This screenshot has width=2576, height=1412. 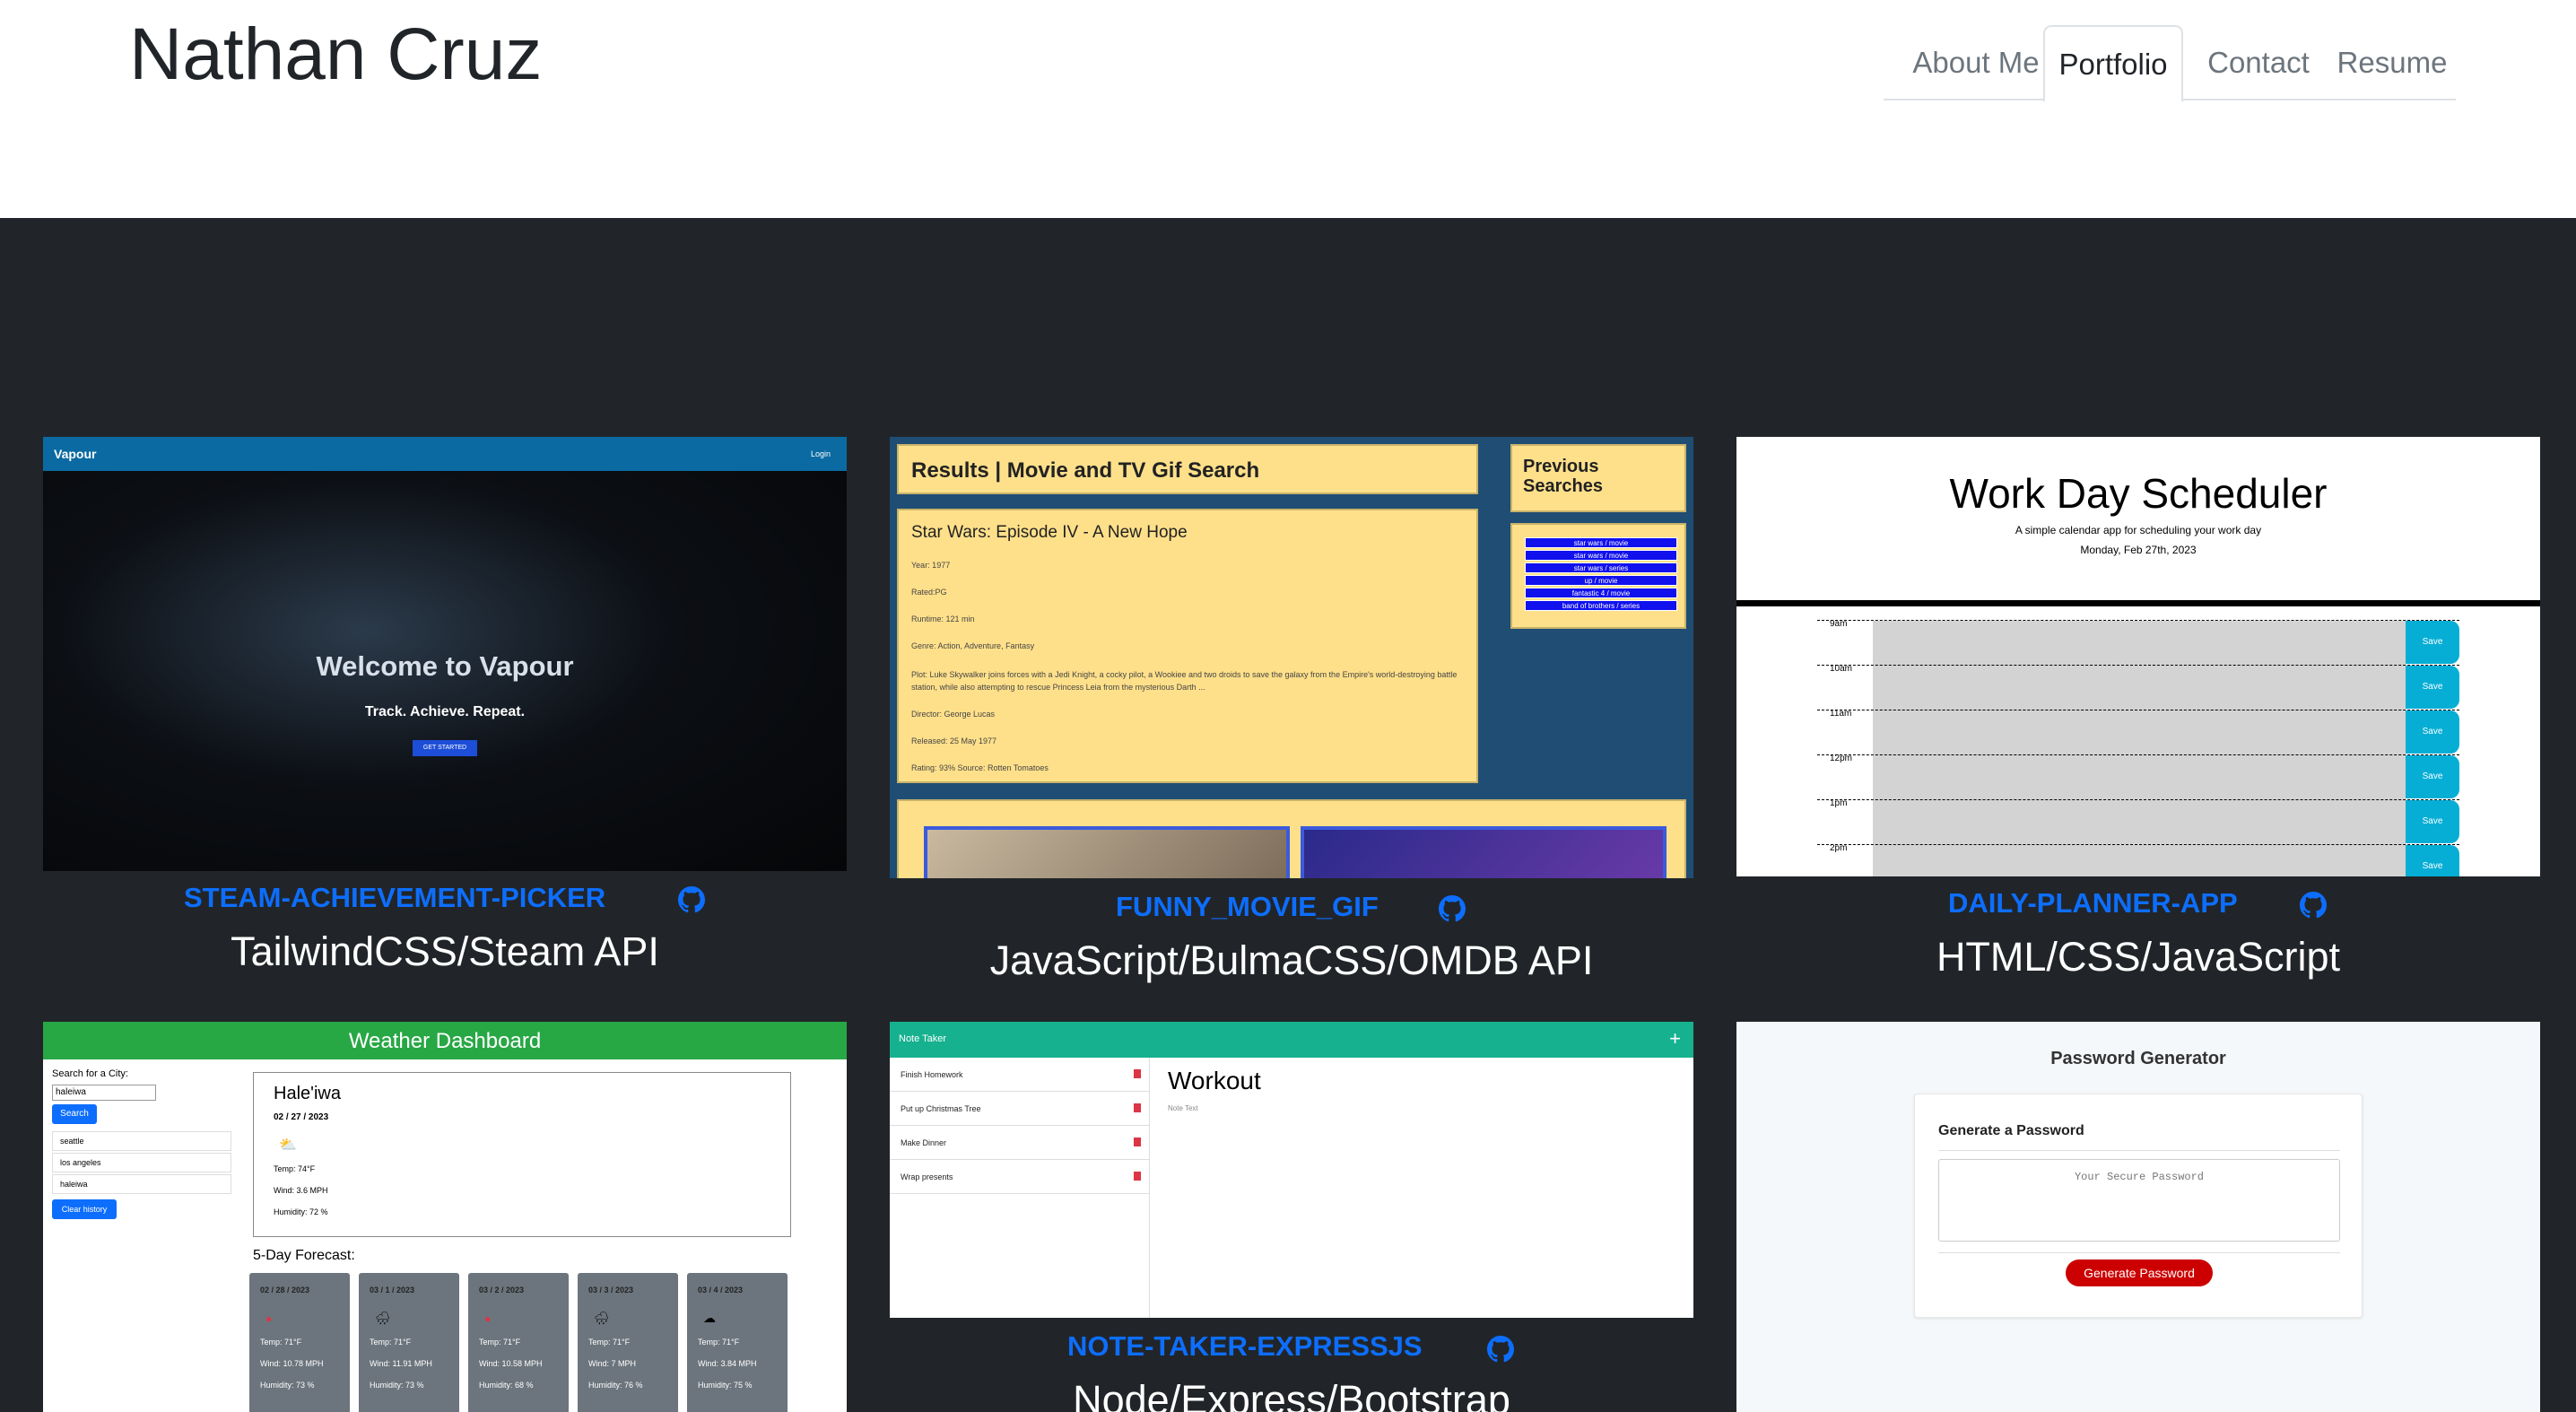 I want to click on tab-resume: Resume, so click(x=2392, y=63).